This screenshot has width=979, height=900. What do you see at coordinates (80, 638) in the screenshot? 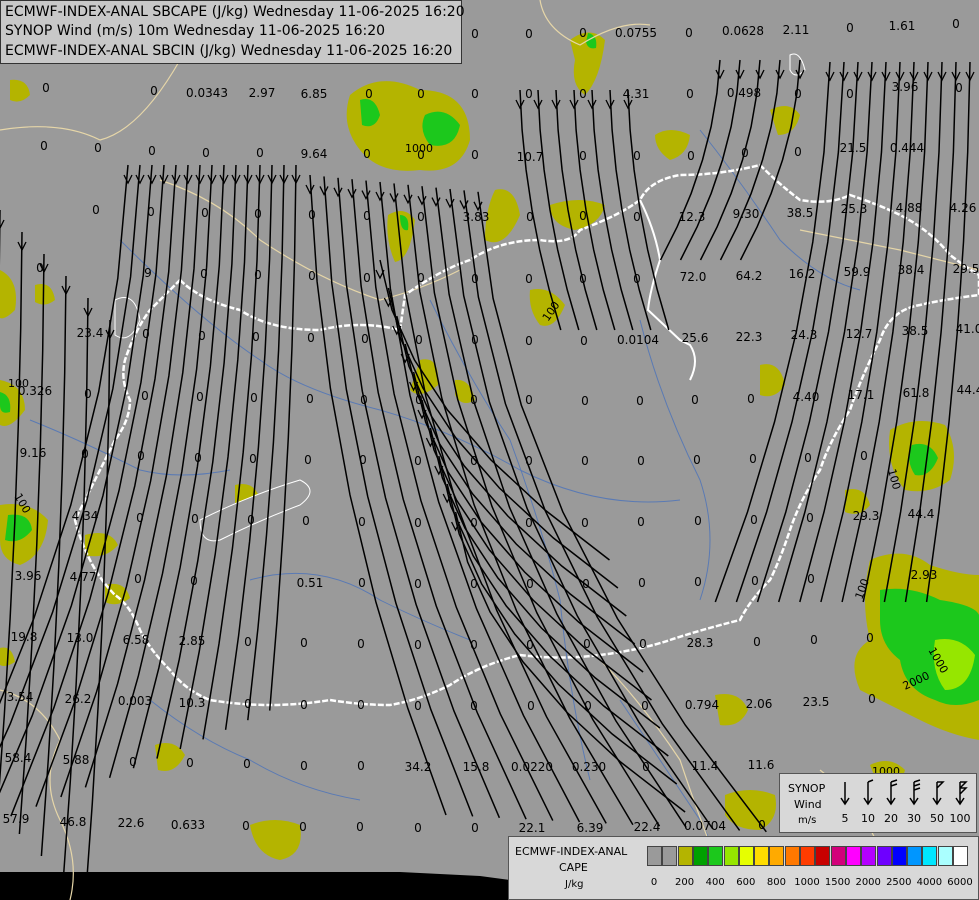
I see `cape-value-label: 13.0` at bounding box center [80, 638].